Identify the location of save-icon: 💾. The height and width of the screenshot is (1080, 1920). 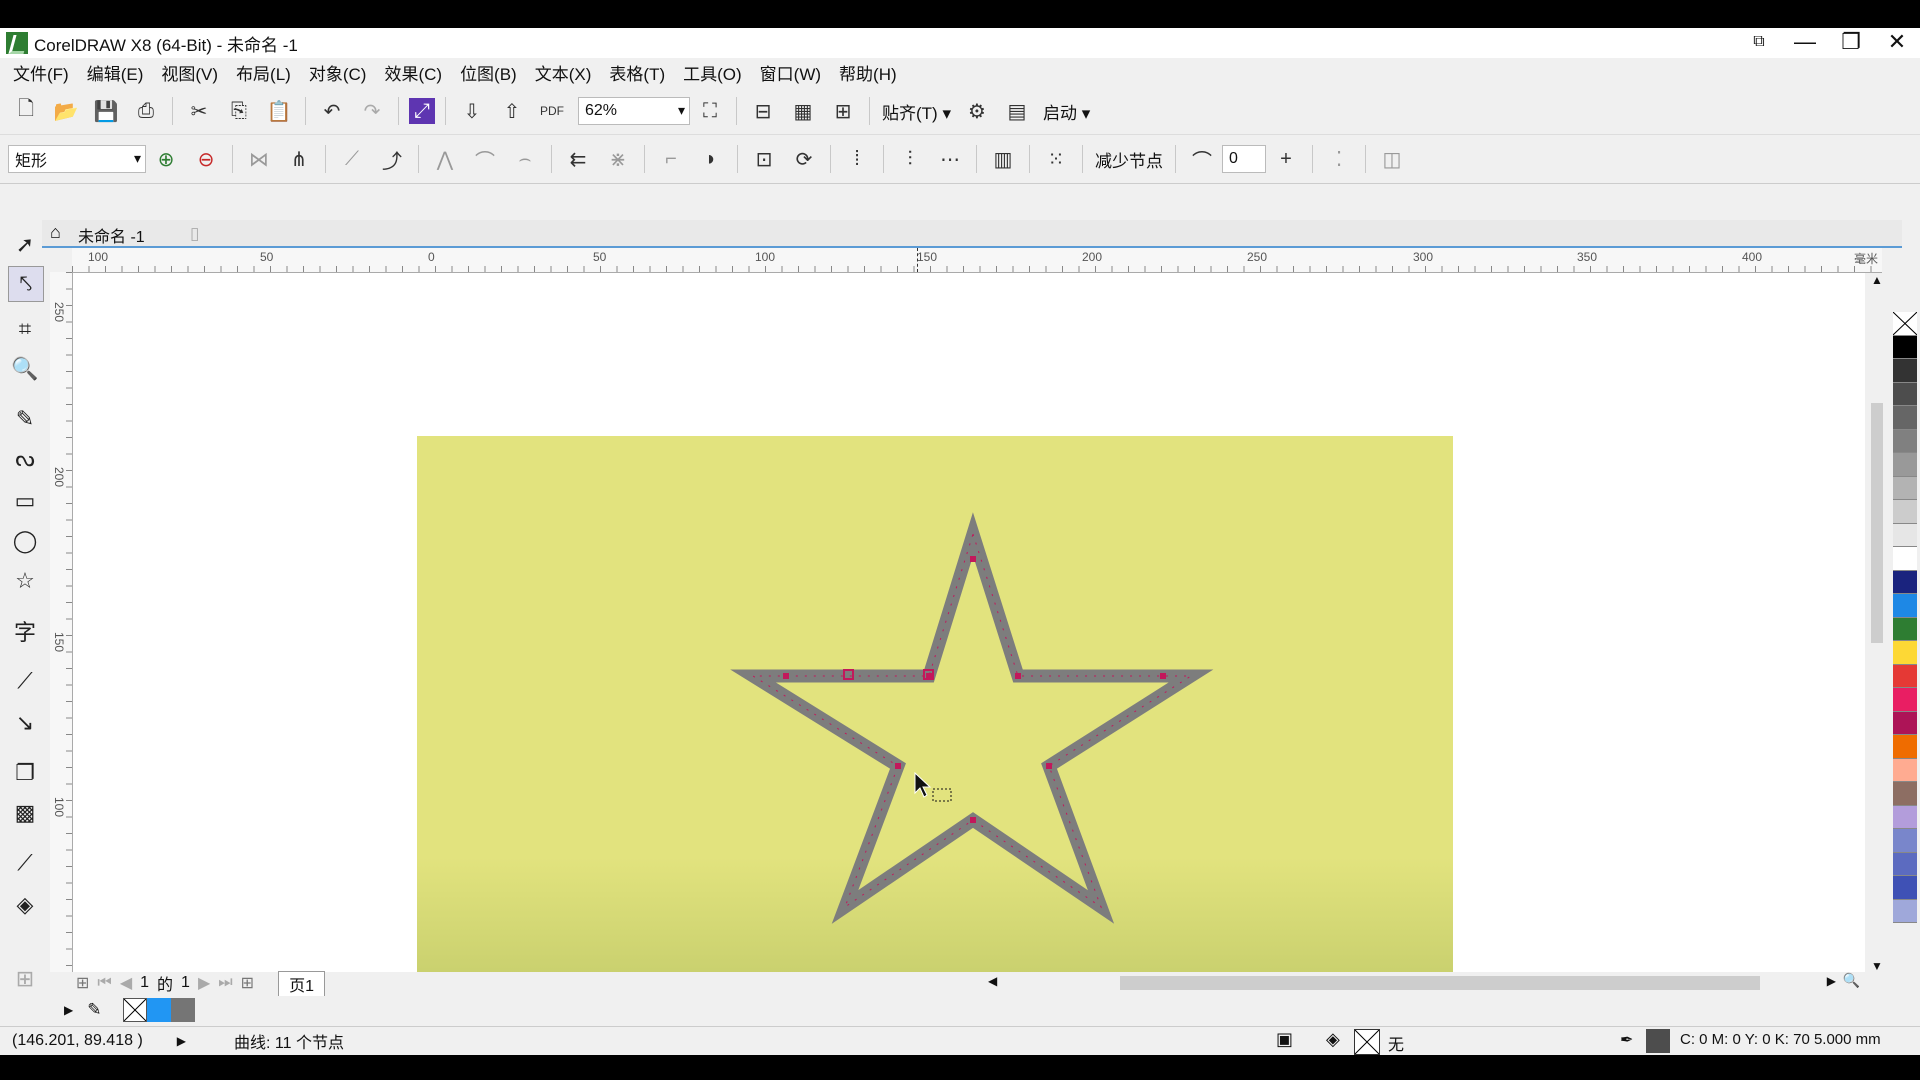
(106, 111).